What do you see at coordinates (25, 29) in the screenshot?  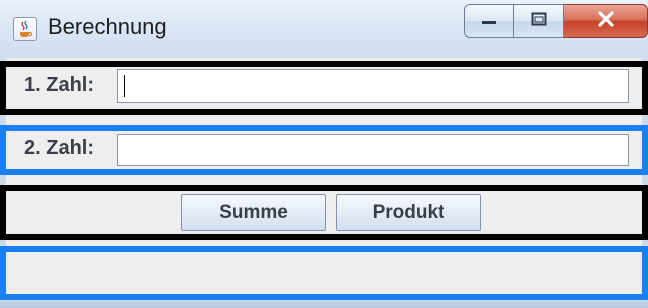 I see `java-coffee-cup-icon` at bounding box center [25, 29].